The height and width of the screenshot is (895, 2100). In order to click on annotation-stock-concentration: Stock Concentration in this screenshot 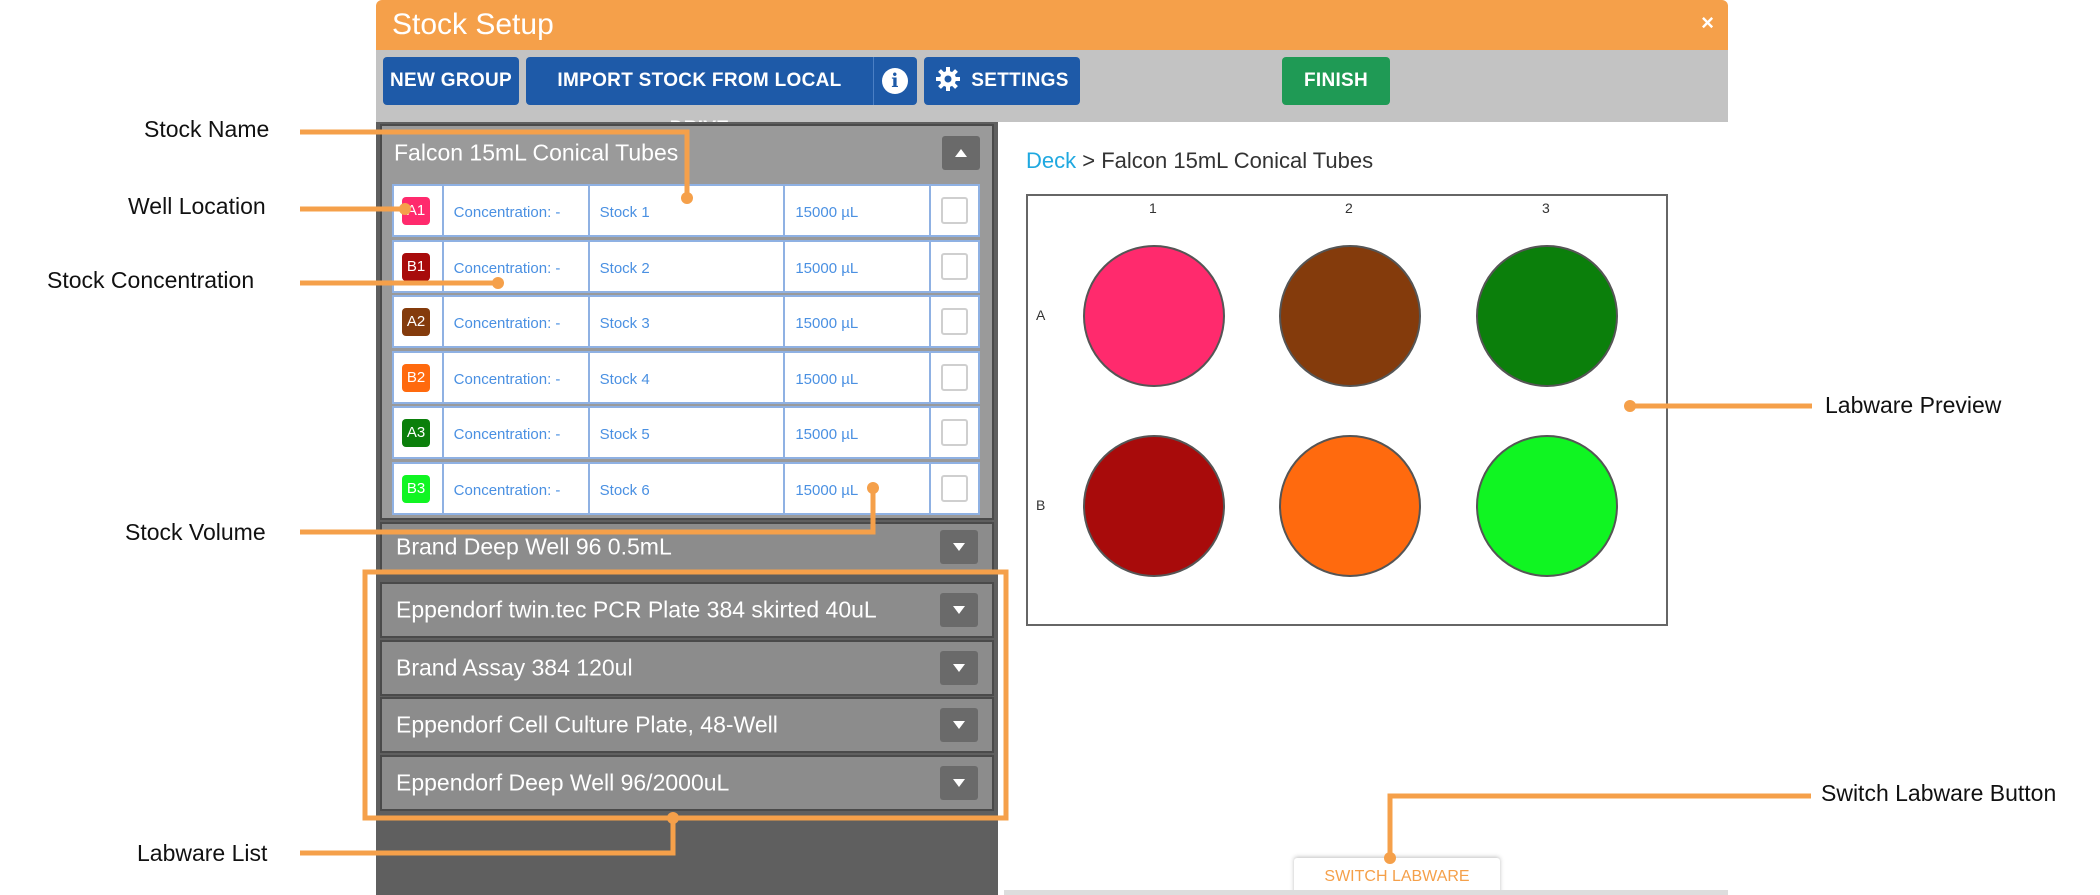, I will do `click(151, 280)`.